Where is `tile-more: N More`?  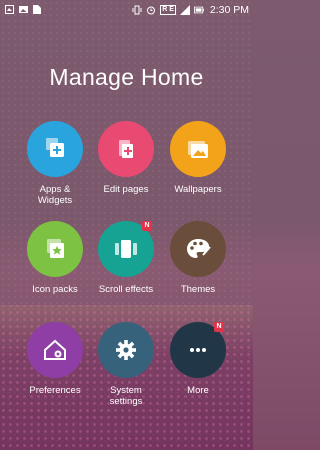
tile-more: N More is located at coordinates (198, 359).